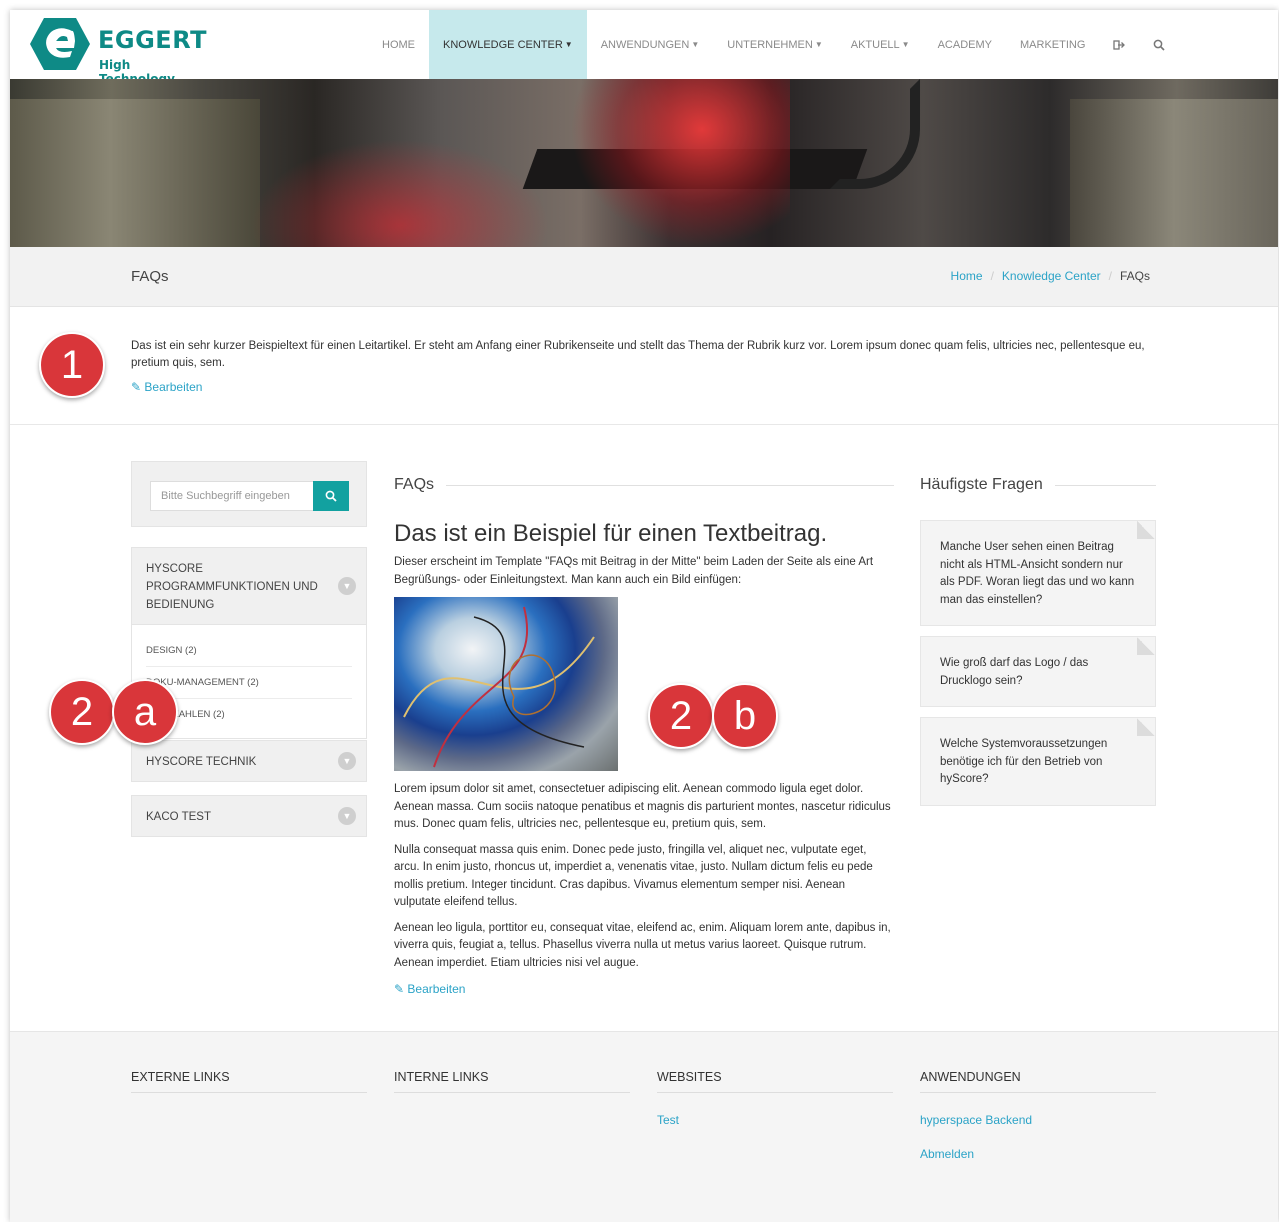  What do you see at coordinates (770, 44) in the screenshot?
I see `nav-unternehmen-label: UNTERNEHMEN` at bounding box center [770, 44].